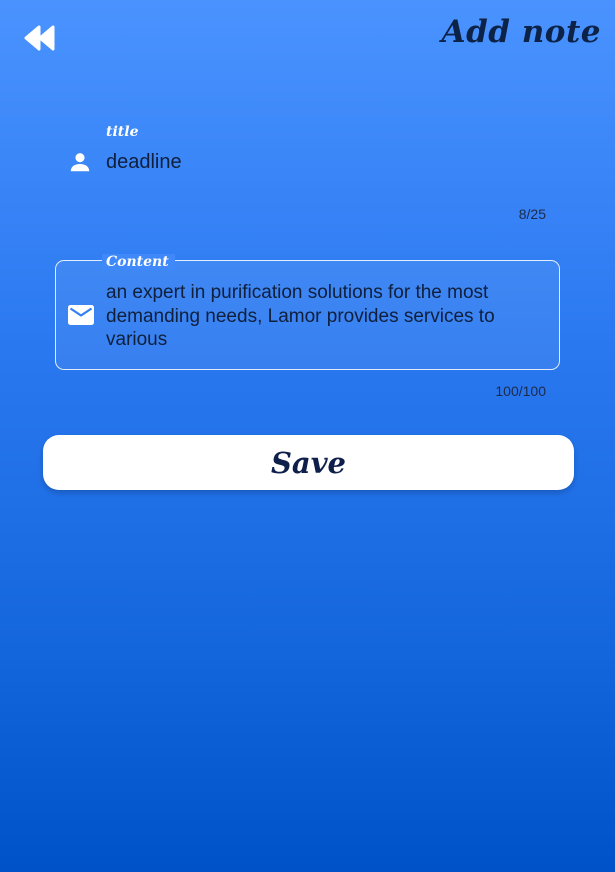  What do you see at coordinates (138, 262) in the screenshot?
I see `content-field-label: Content` at bounding box center [138, 262].